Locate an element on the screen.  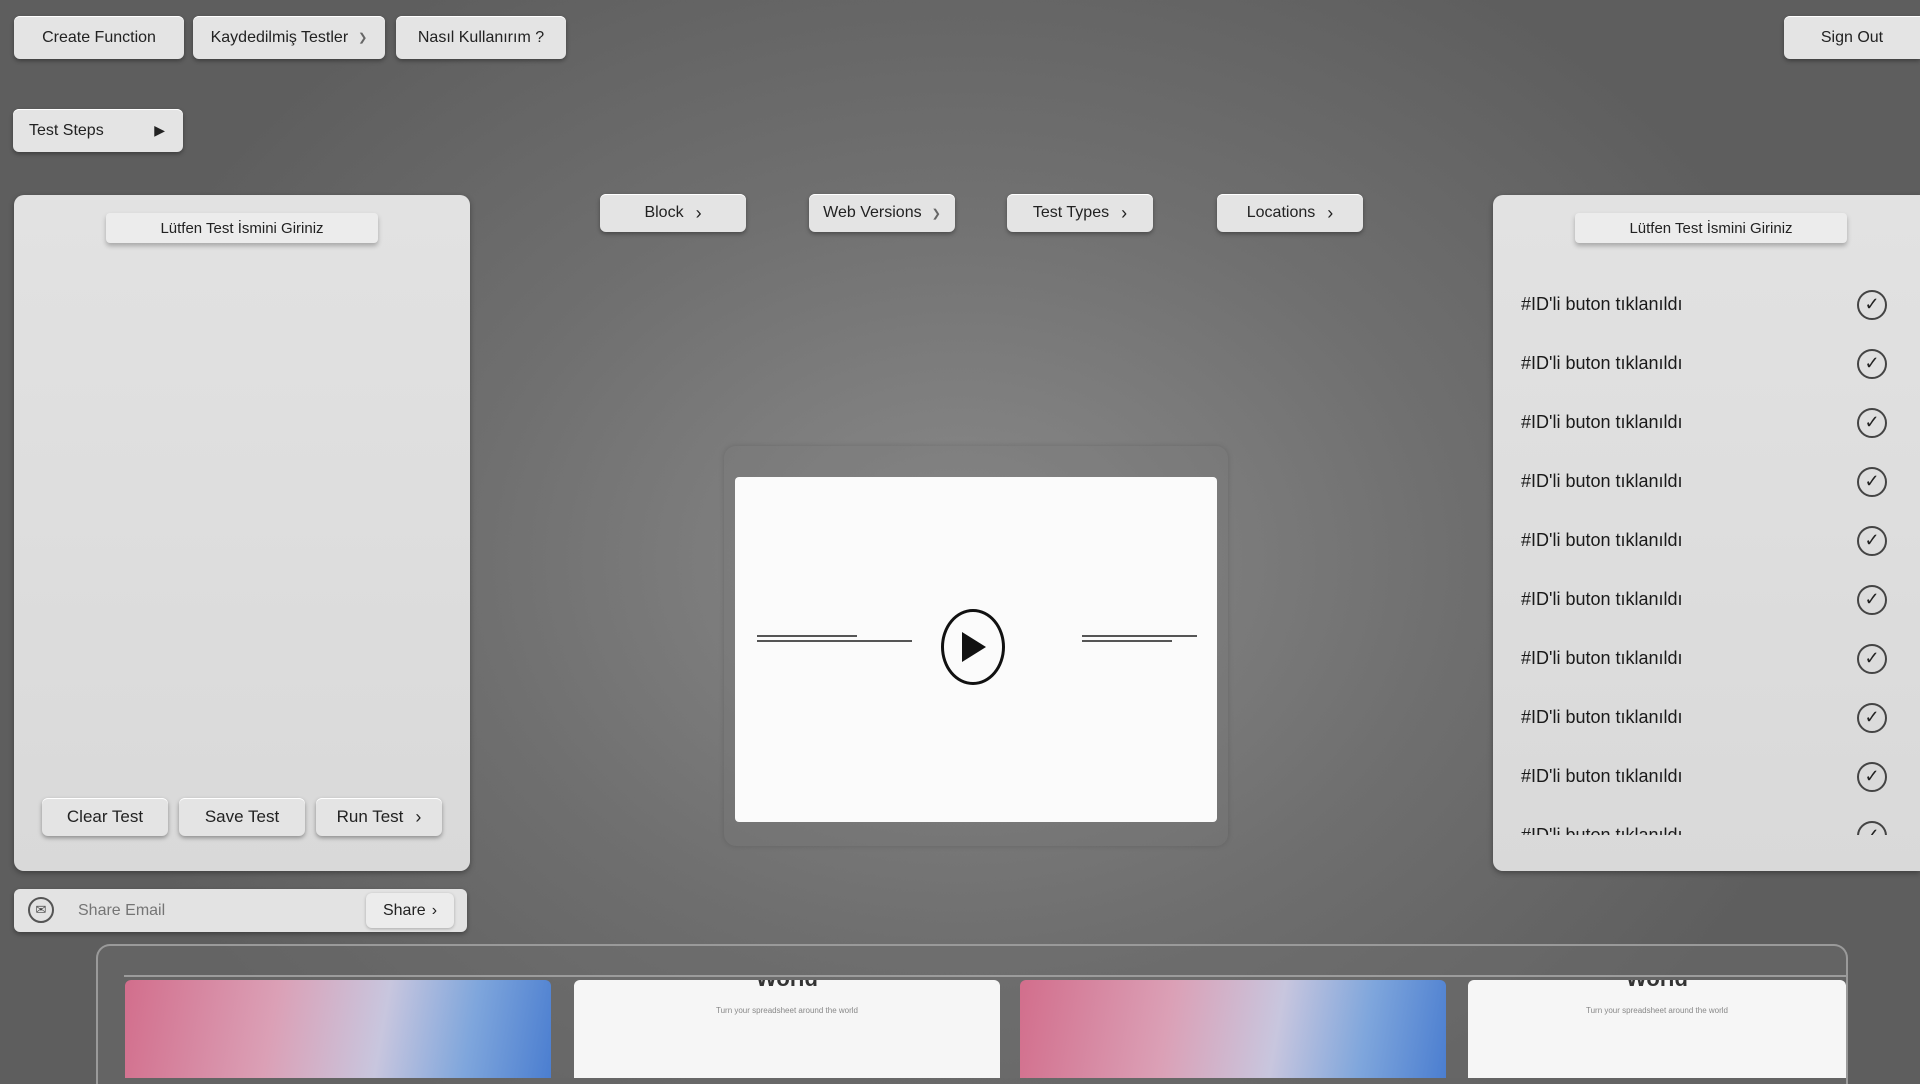
test-name-input: Lütfen Test İsmini Giriniz is located at coordinates (242, 228).